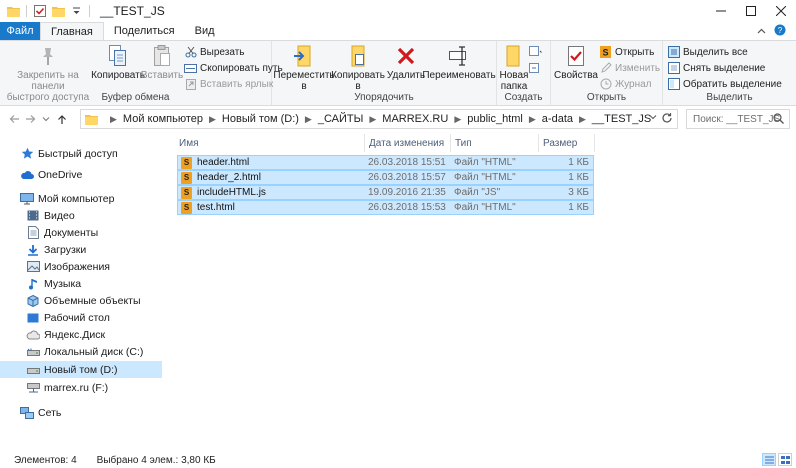 This screenshot has width=796, height=468. What do you see at coordinates (304, 68) in the screenshot?
I see `move-to-button: Переместить в` at bounding box center [304, 68].